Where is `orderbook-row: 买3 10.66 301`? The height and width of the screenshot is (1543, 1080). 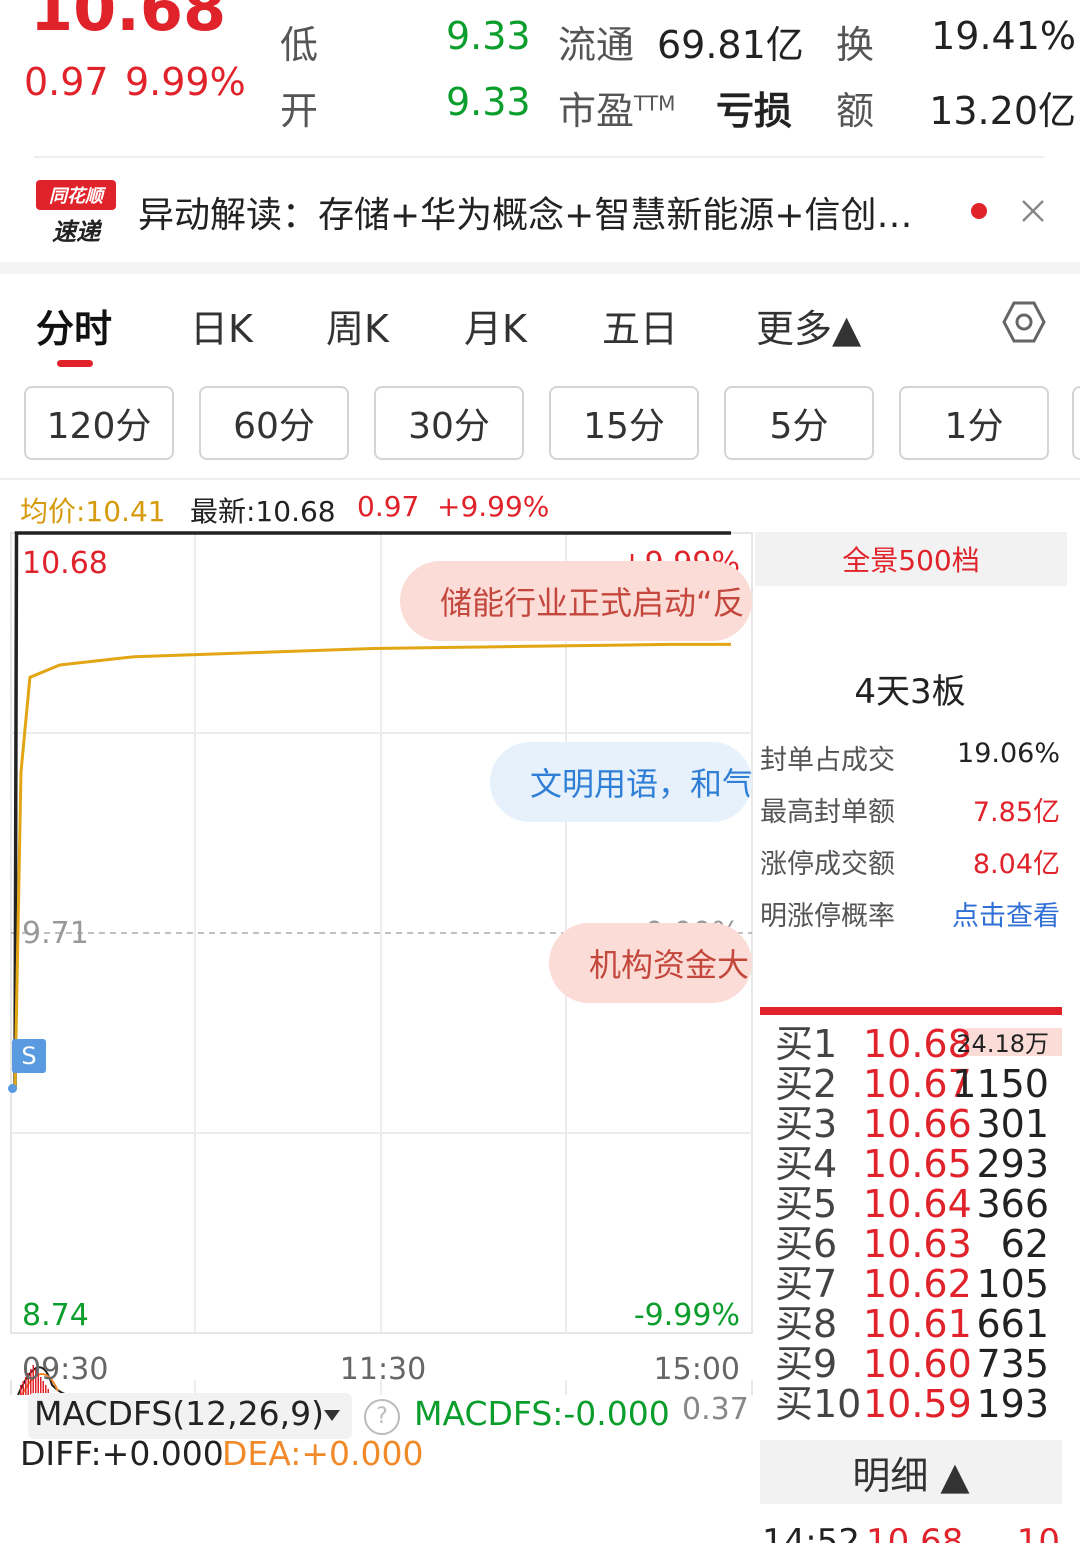 orderbook-row: 买3 10.66 301 is located at coordinates (920, 1124).